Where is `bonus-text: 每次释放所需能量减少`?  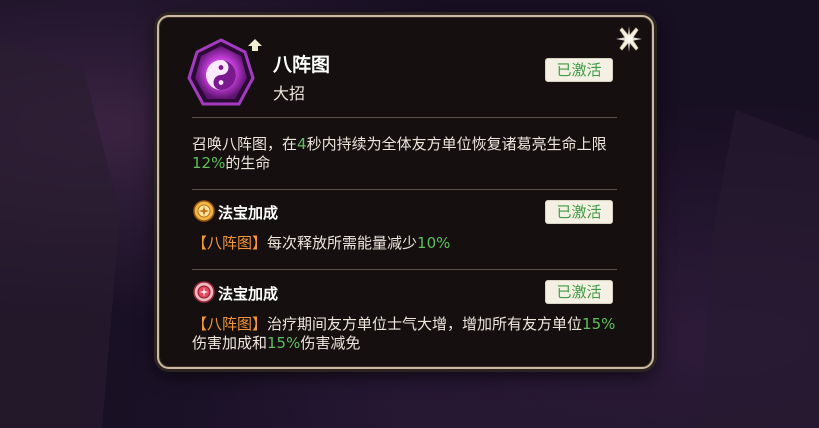
bonus-text: 每次释放所需能量减少 is located at coordinates (342, 243).